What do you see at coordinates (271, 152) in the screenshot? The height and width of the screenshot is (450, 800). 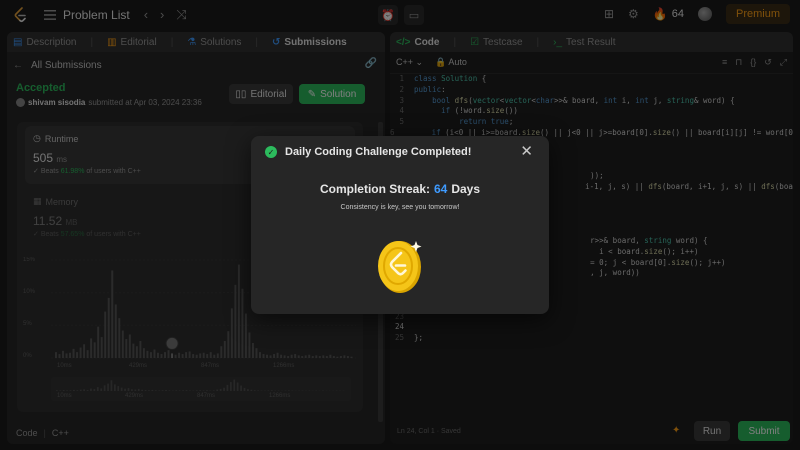 I see `check-circle-icon: ✓` at bounding box center [271, 152].